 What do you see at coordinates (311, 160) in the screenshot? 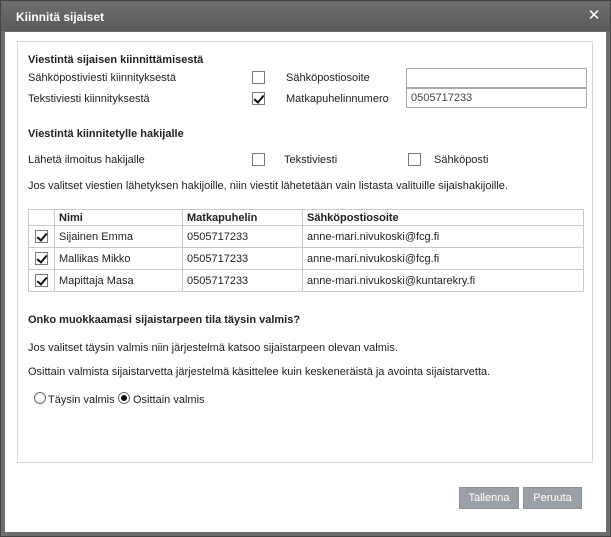
I see `applicant-sms-label: Tekstiviesti` at bounding box center [311, 160].